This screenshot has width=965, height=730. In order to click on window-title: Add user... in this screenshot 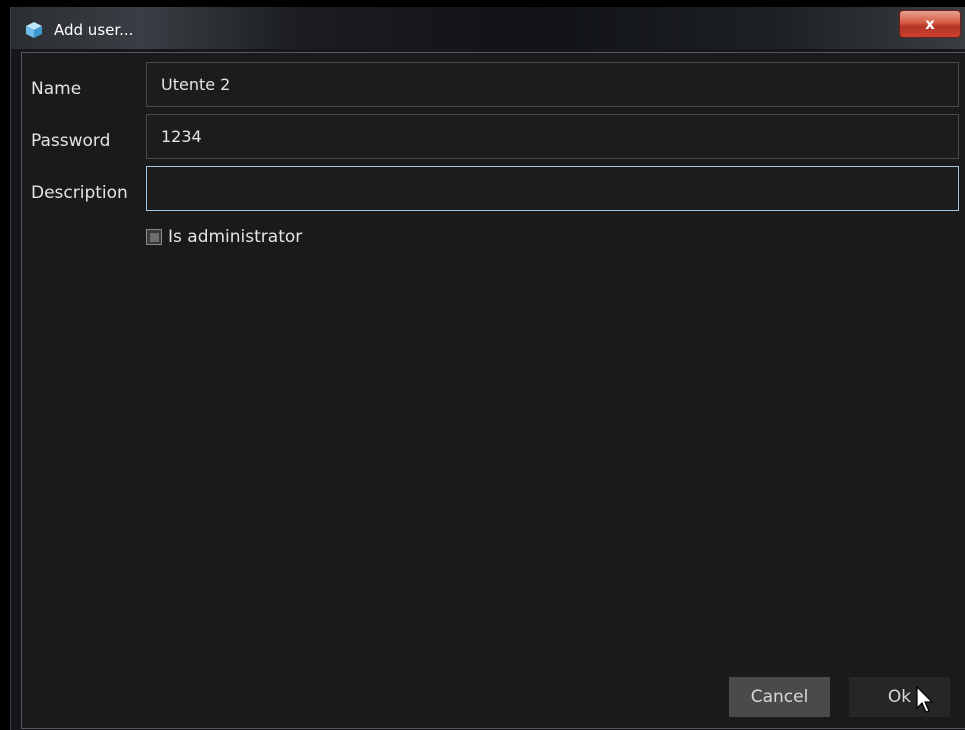, I will do `click(94, 30)`.